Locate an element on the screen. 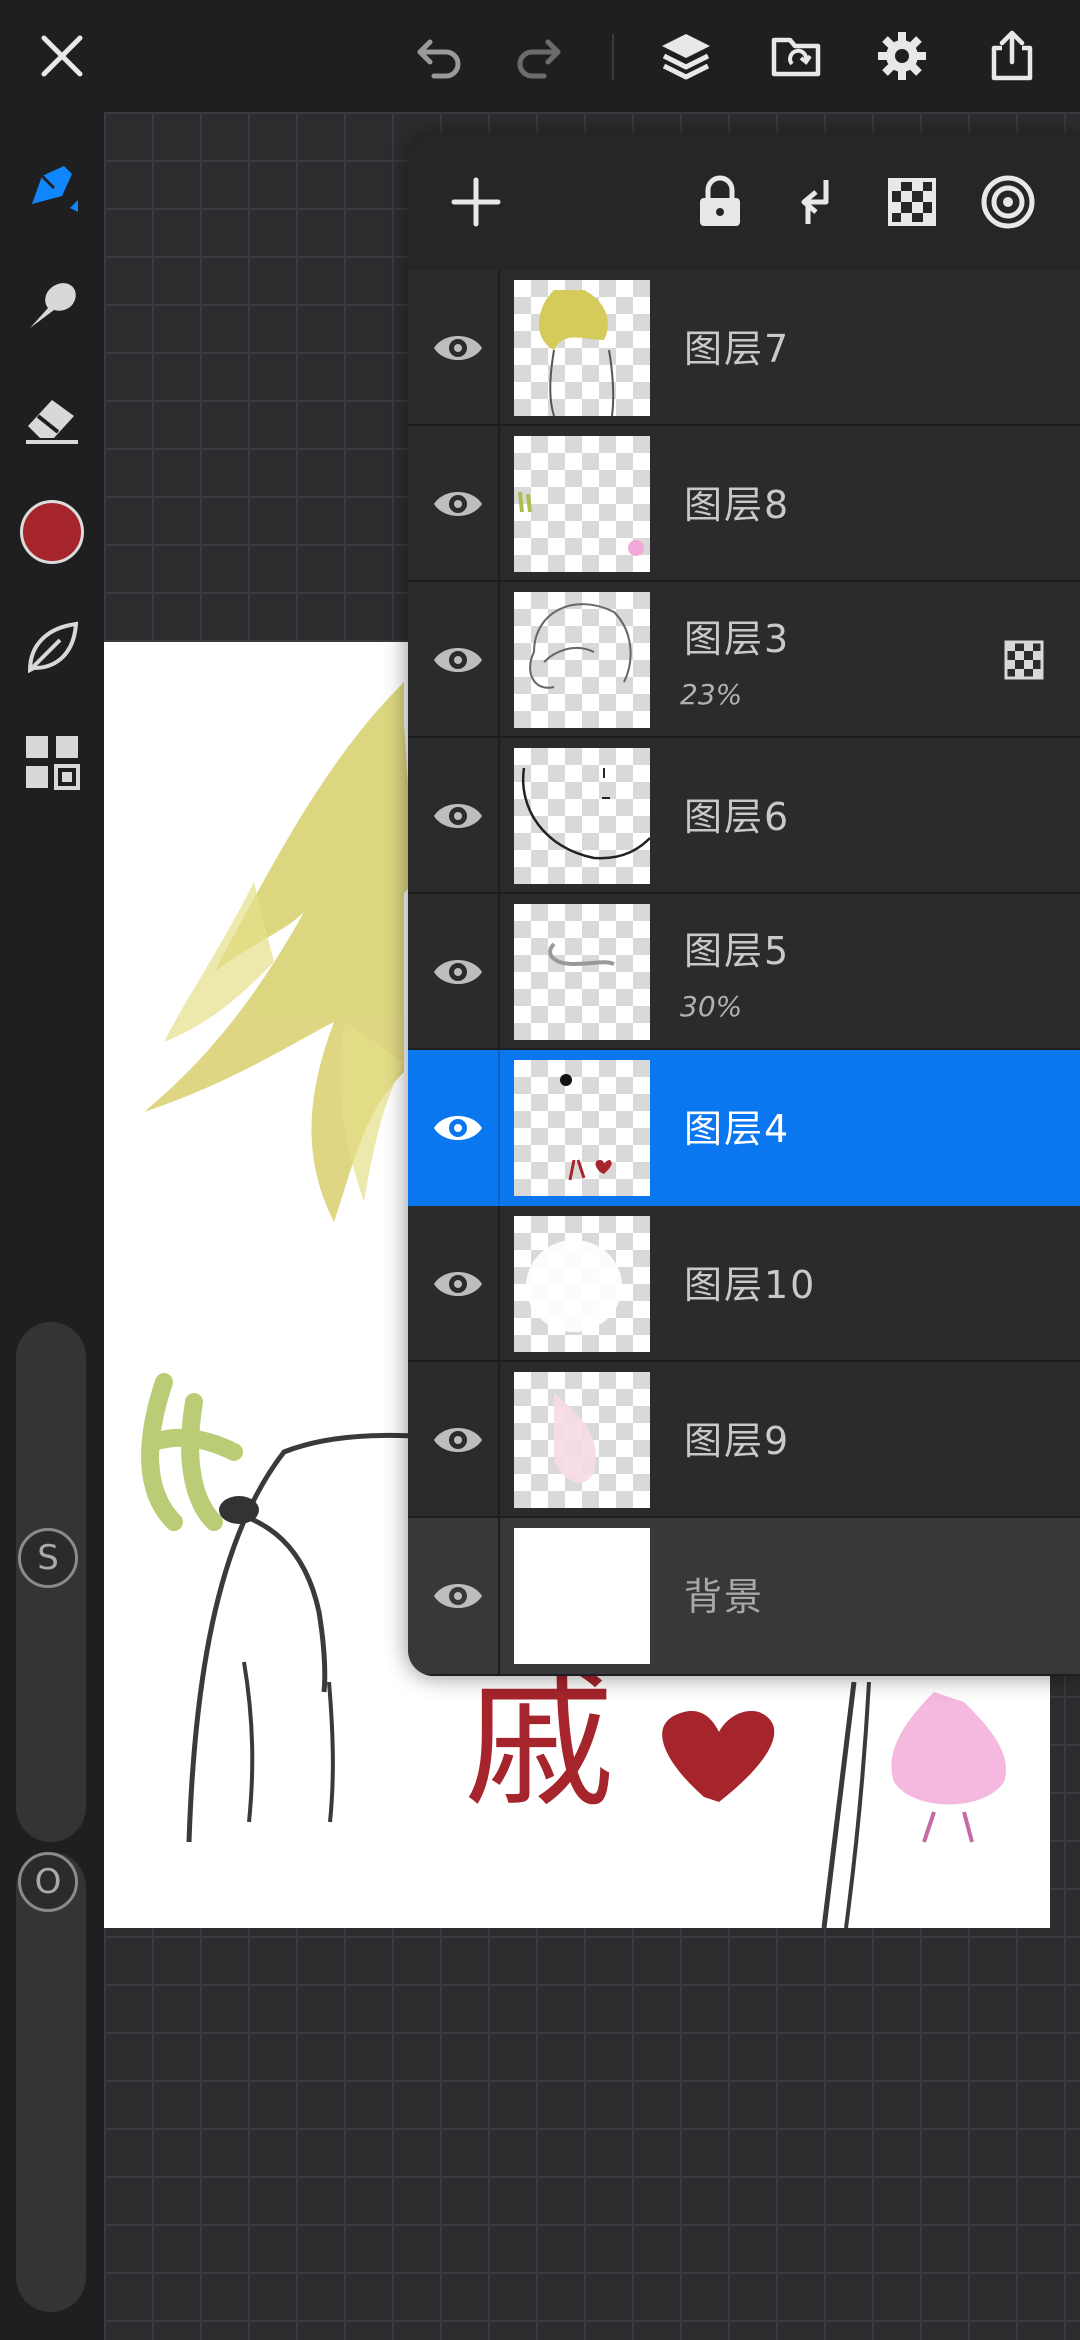 The height and width of the screenshot is (2340, 1080). layer-name: 图层7 is located at coordinates (737, 349).